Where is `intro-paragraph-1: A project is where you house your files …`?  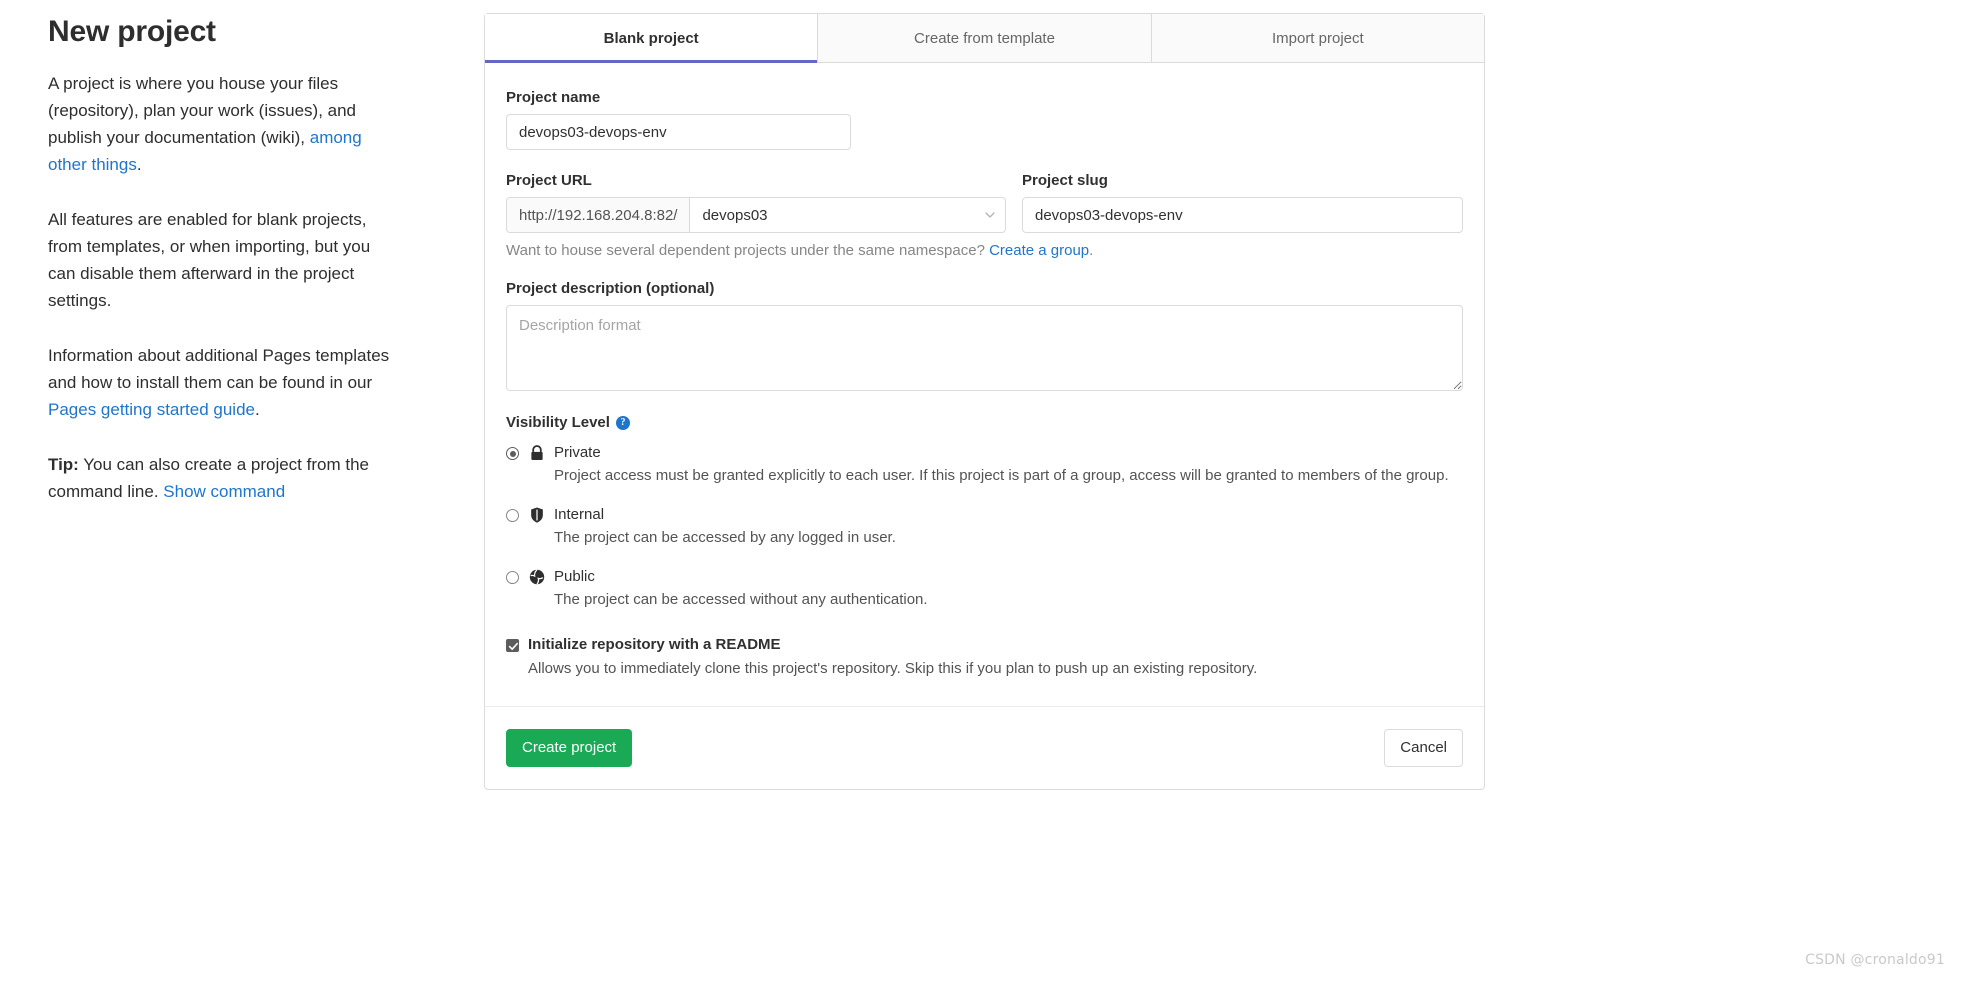
intro-paragraph-1: A project is where you house your files … is located at coordinates (224, 124).